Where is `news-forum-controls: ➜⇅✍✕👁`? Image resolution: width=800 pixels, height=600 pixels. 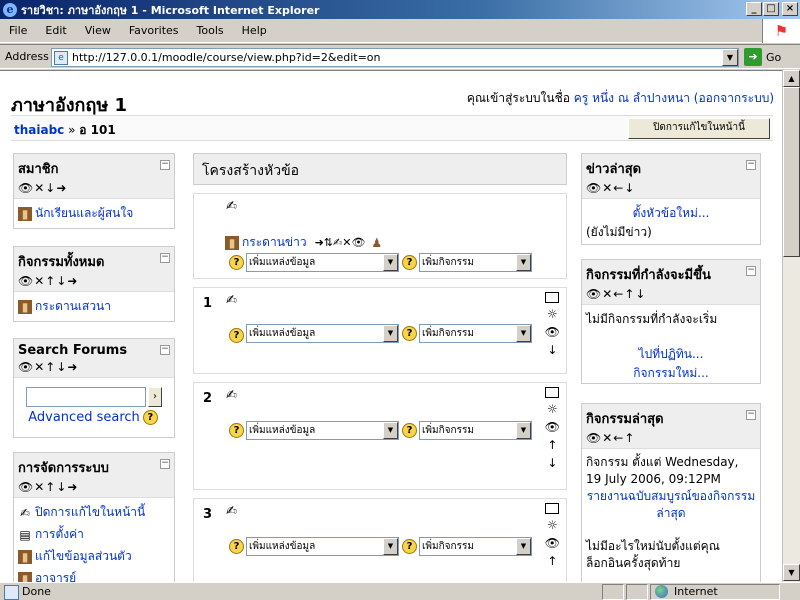 news-forum-controls: ➜⇅✍✕👁 is located at coordinates (340, 242).